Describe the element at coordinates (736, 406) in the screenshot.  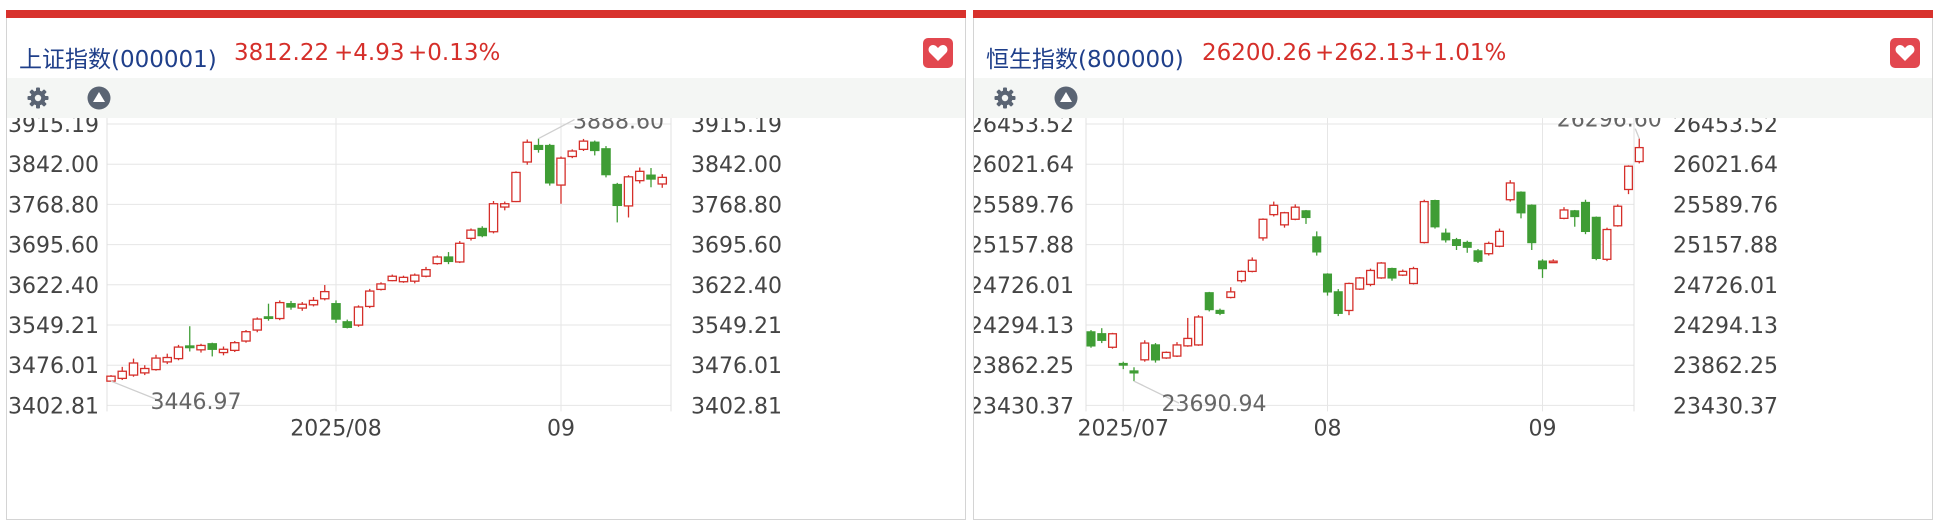
I see `y-axis-label-right: 3402.81` at that location.